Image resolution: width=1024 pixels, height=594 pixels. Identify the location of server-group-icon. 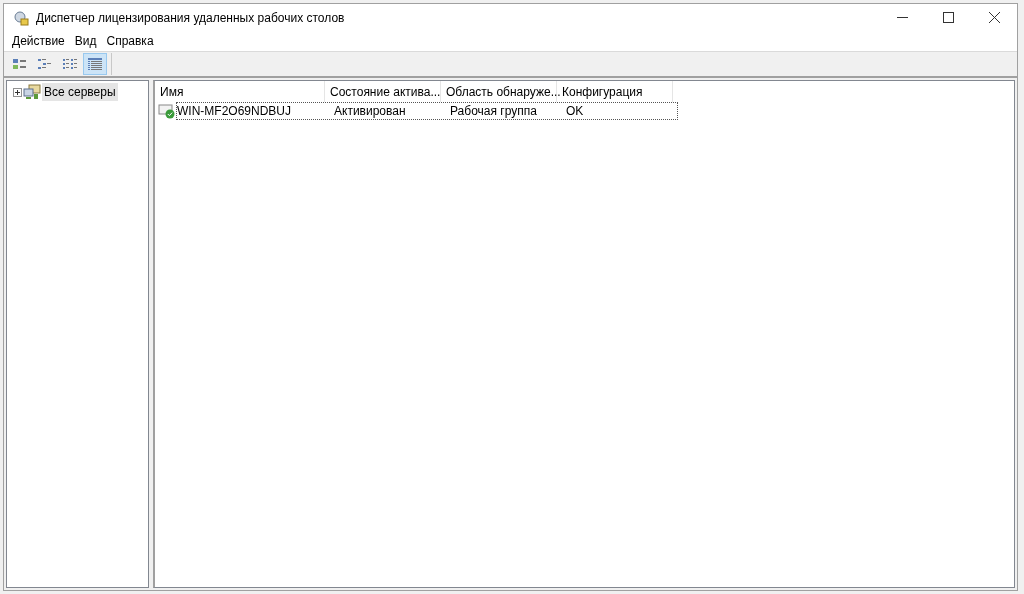
(32, 92).